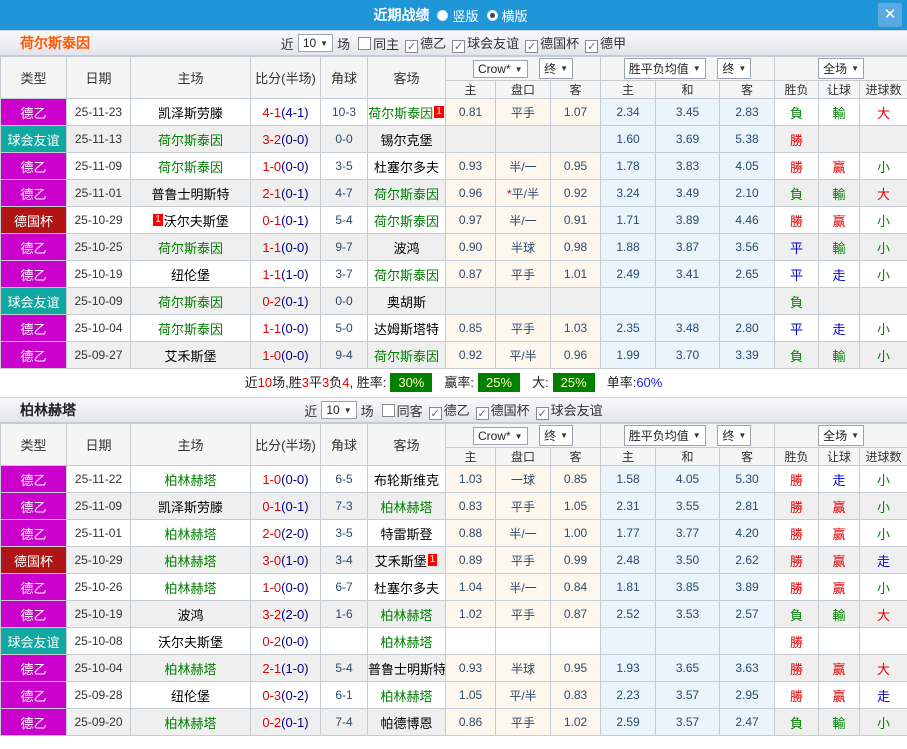  What do you see at coordinates (98, 722) in the screenshot?
I see `date-cell: 25-09-20` at bounding box center [98, 722].